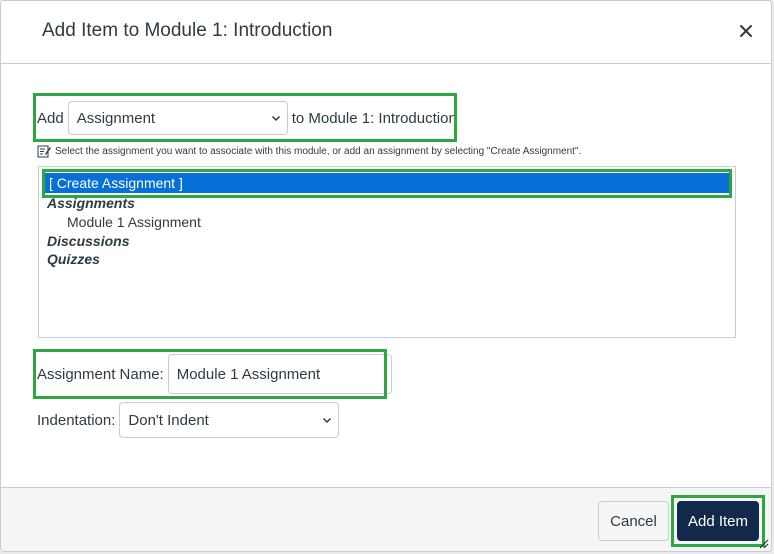  I want to click on close-icon, so click(746, 31).